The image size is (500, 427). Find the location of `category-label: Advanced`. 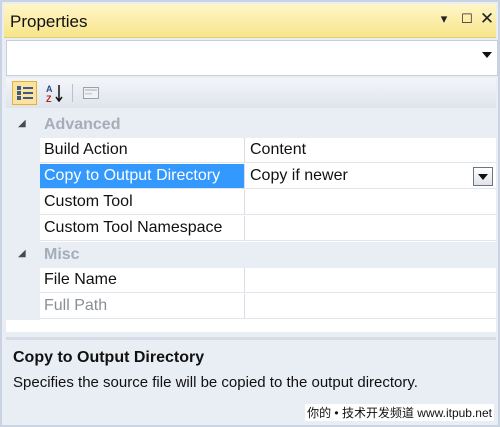

category-label: Advanced is located at coordinates (82, 124).